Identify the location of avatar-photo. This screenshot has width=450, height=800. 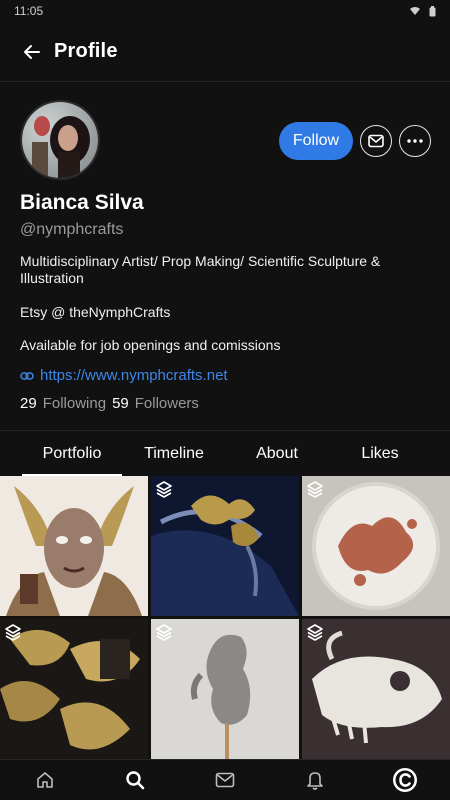
(60, 140).